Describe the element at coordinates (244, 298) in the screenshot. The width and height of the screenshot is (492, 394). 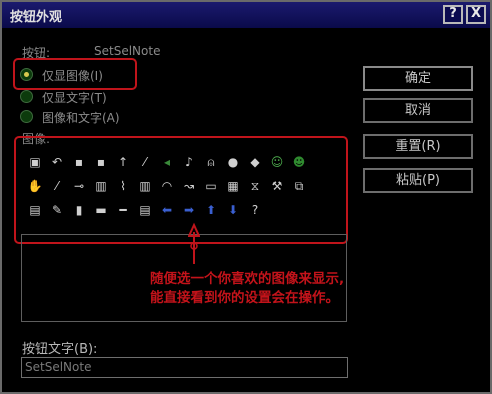
I see `callout-line: 能直接看到你的设置会在操作。` at that location.